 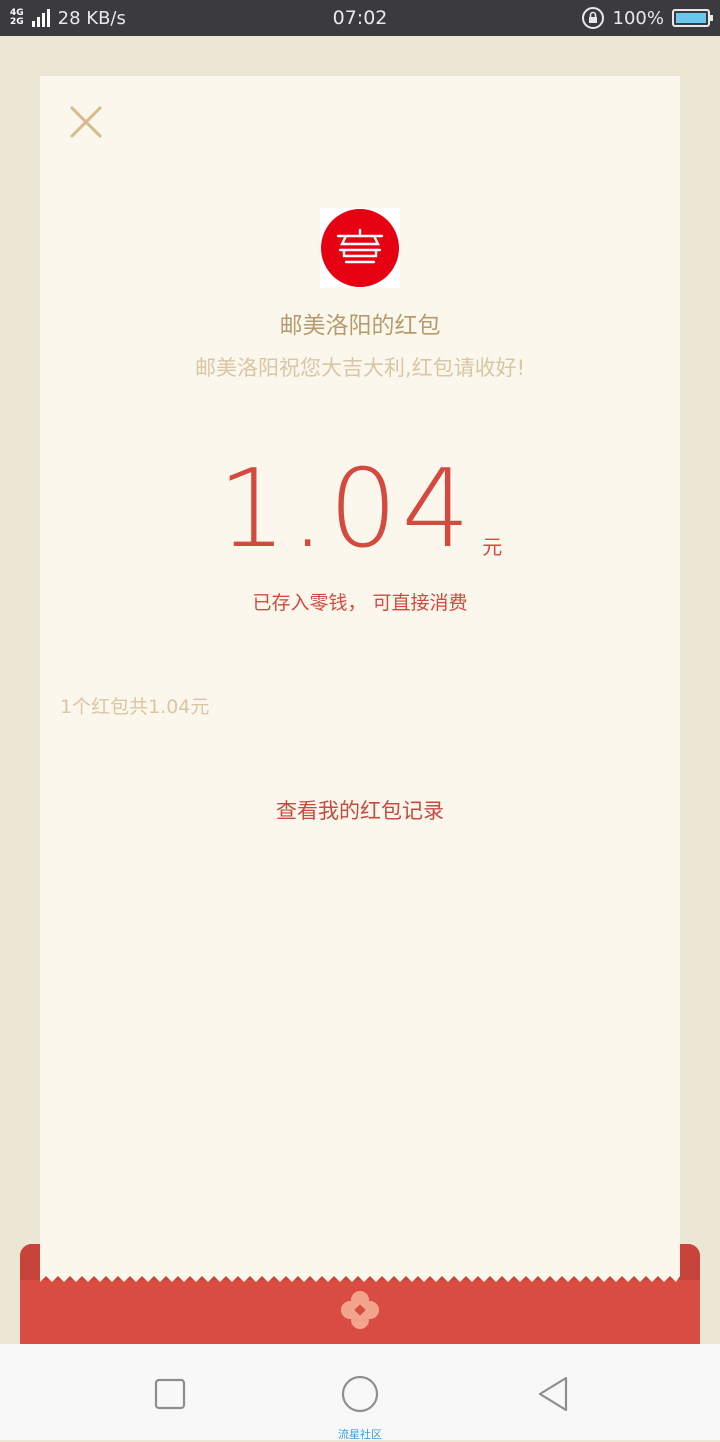 What do you see at coordinates (360, 368) in the screenshot?
I see `greeting-message: 邮美洛阳祝您大吉大利,红包请收好!` at bounding box center [360, 368].